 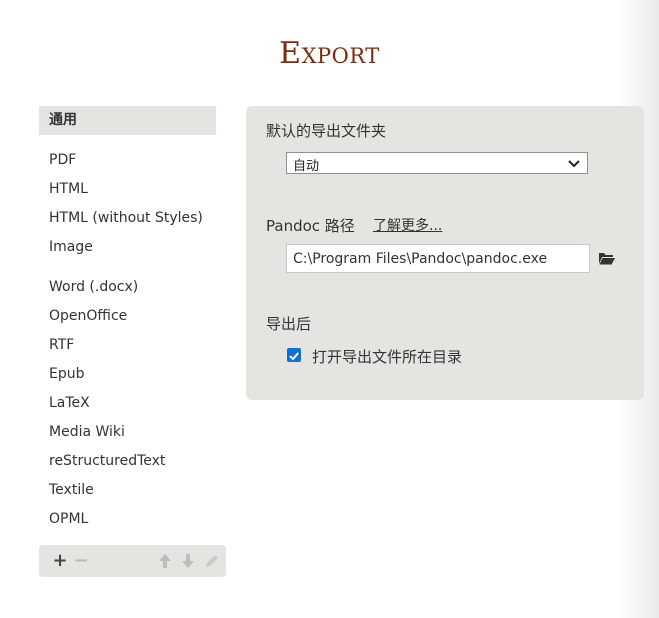 What do you see at coordinates (127, 120) in the screenshot?
I see `sidebar-item-general: 通用` at bounding box center [127, 120].